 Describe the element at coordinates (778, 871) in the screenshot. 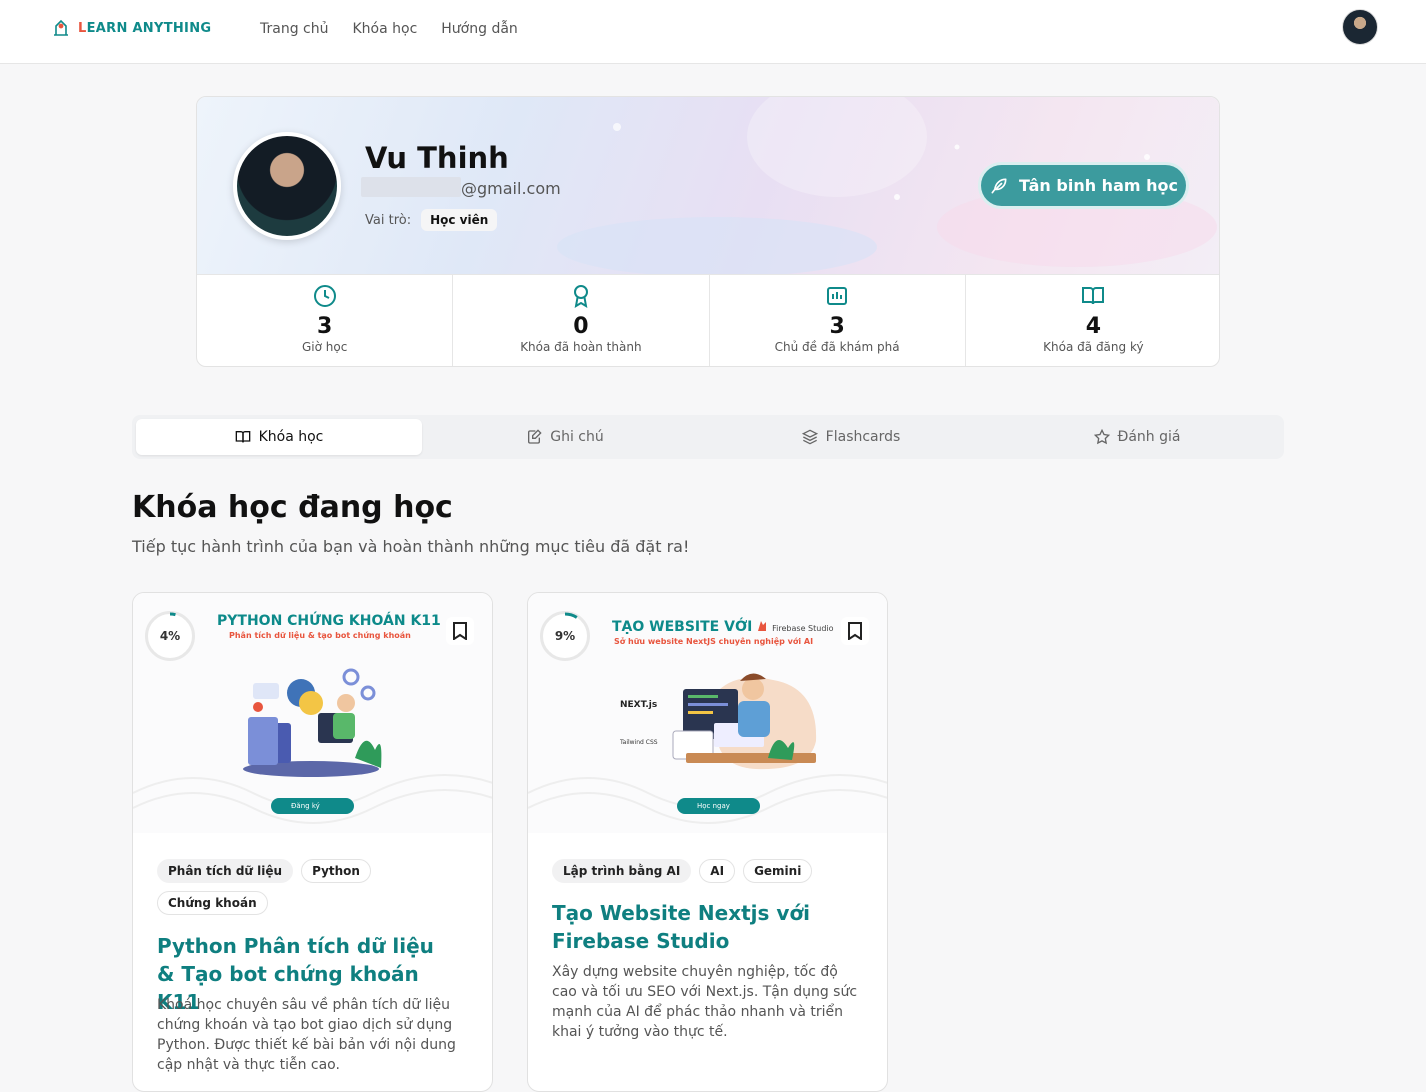

I see `course-tag: Gemini` at that location.